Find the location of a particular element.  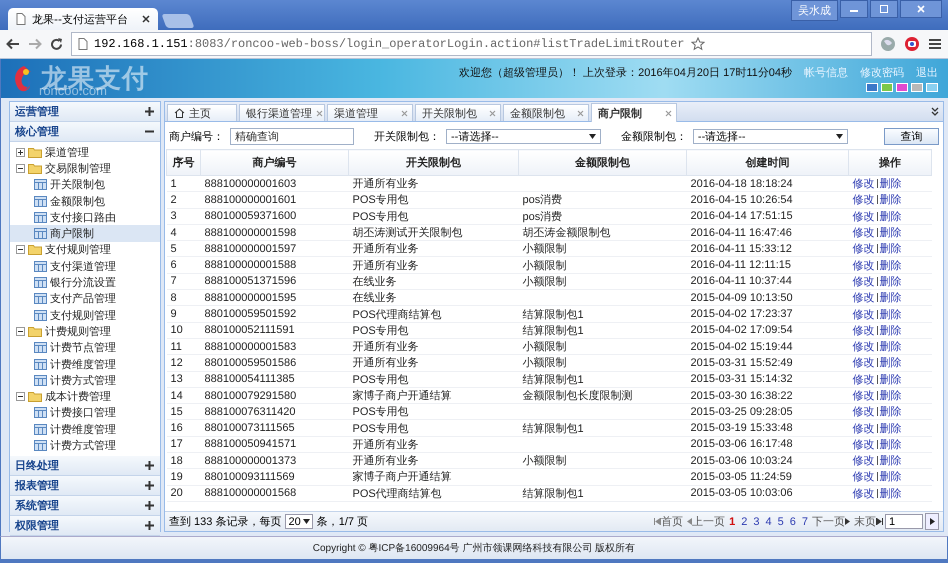

first-page-button: 首页 is located at coordinates (669, 521).